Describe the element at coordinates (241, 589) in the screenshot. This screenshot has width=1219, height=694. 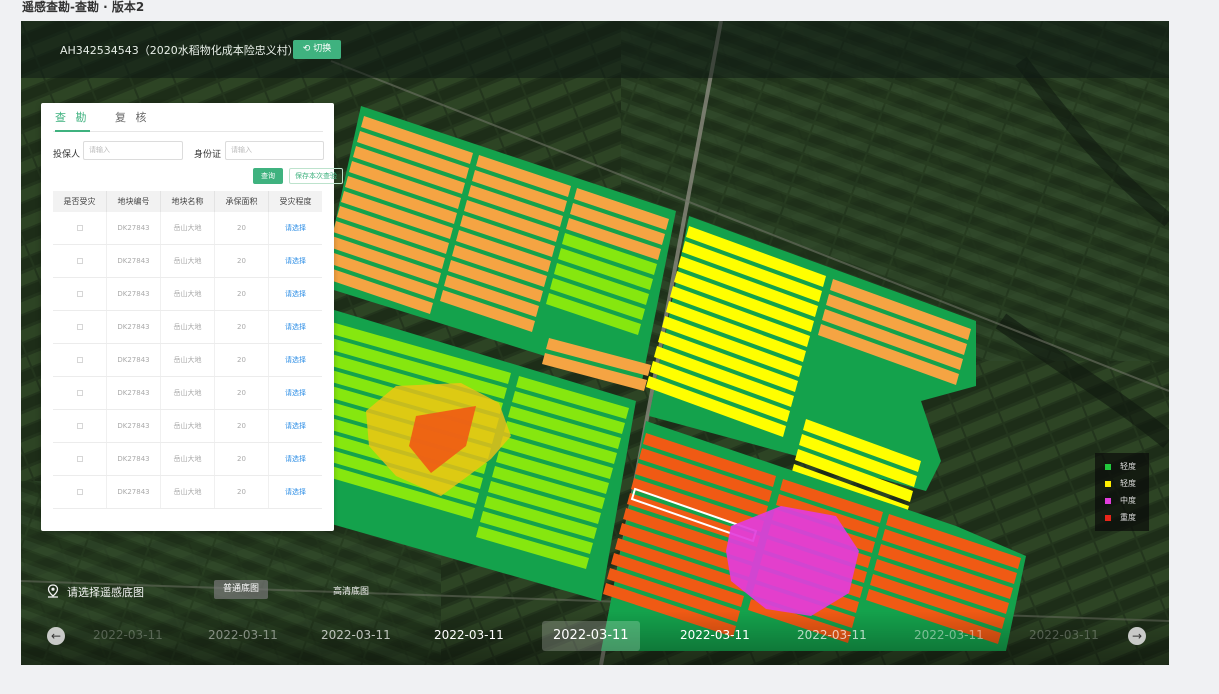
I see `normal-basemap-button: 普通底图` at that location.